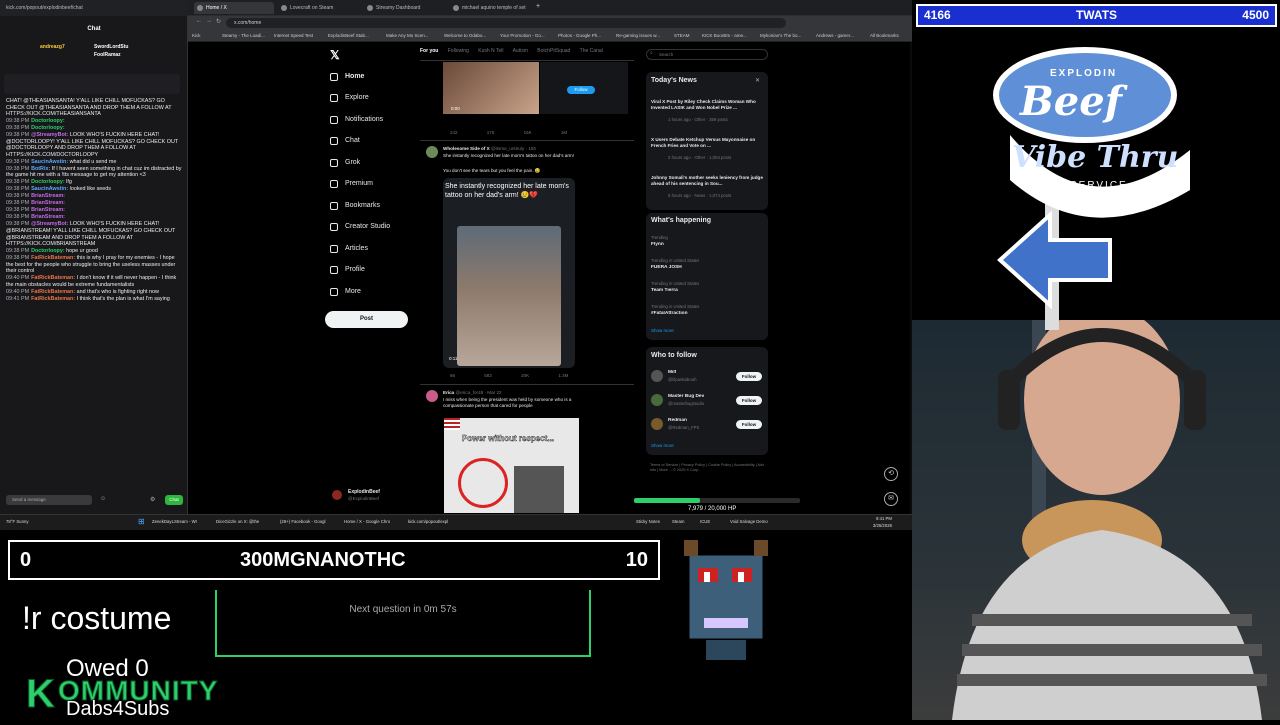 The image size is (1280, 725). I want to click on author-name: Wholesome Side of X, so click(466, 148).